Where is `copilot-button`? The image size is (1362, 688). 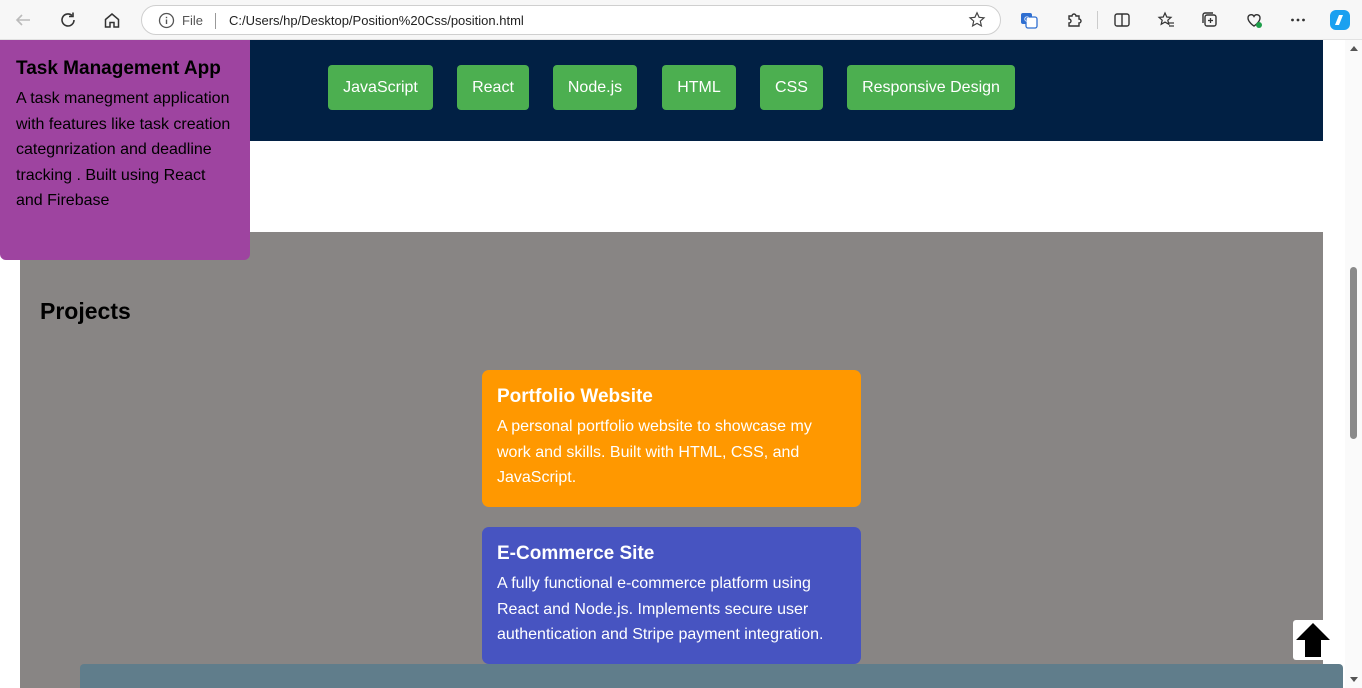
copilot-button is located at coordinates (1340, 20).